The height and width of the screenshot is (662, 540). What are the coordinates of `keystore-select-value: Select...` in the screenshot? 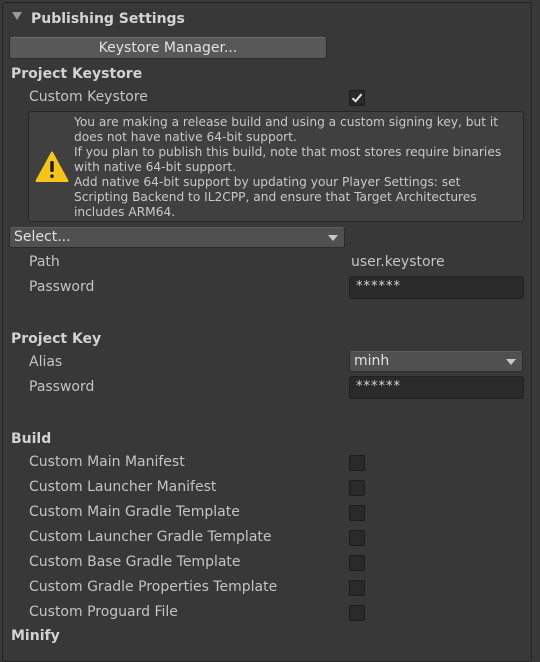 It's located at (42, 237).